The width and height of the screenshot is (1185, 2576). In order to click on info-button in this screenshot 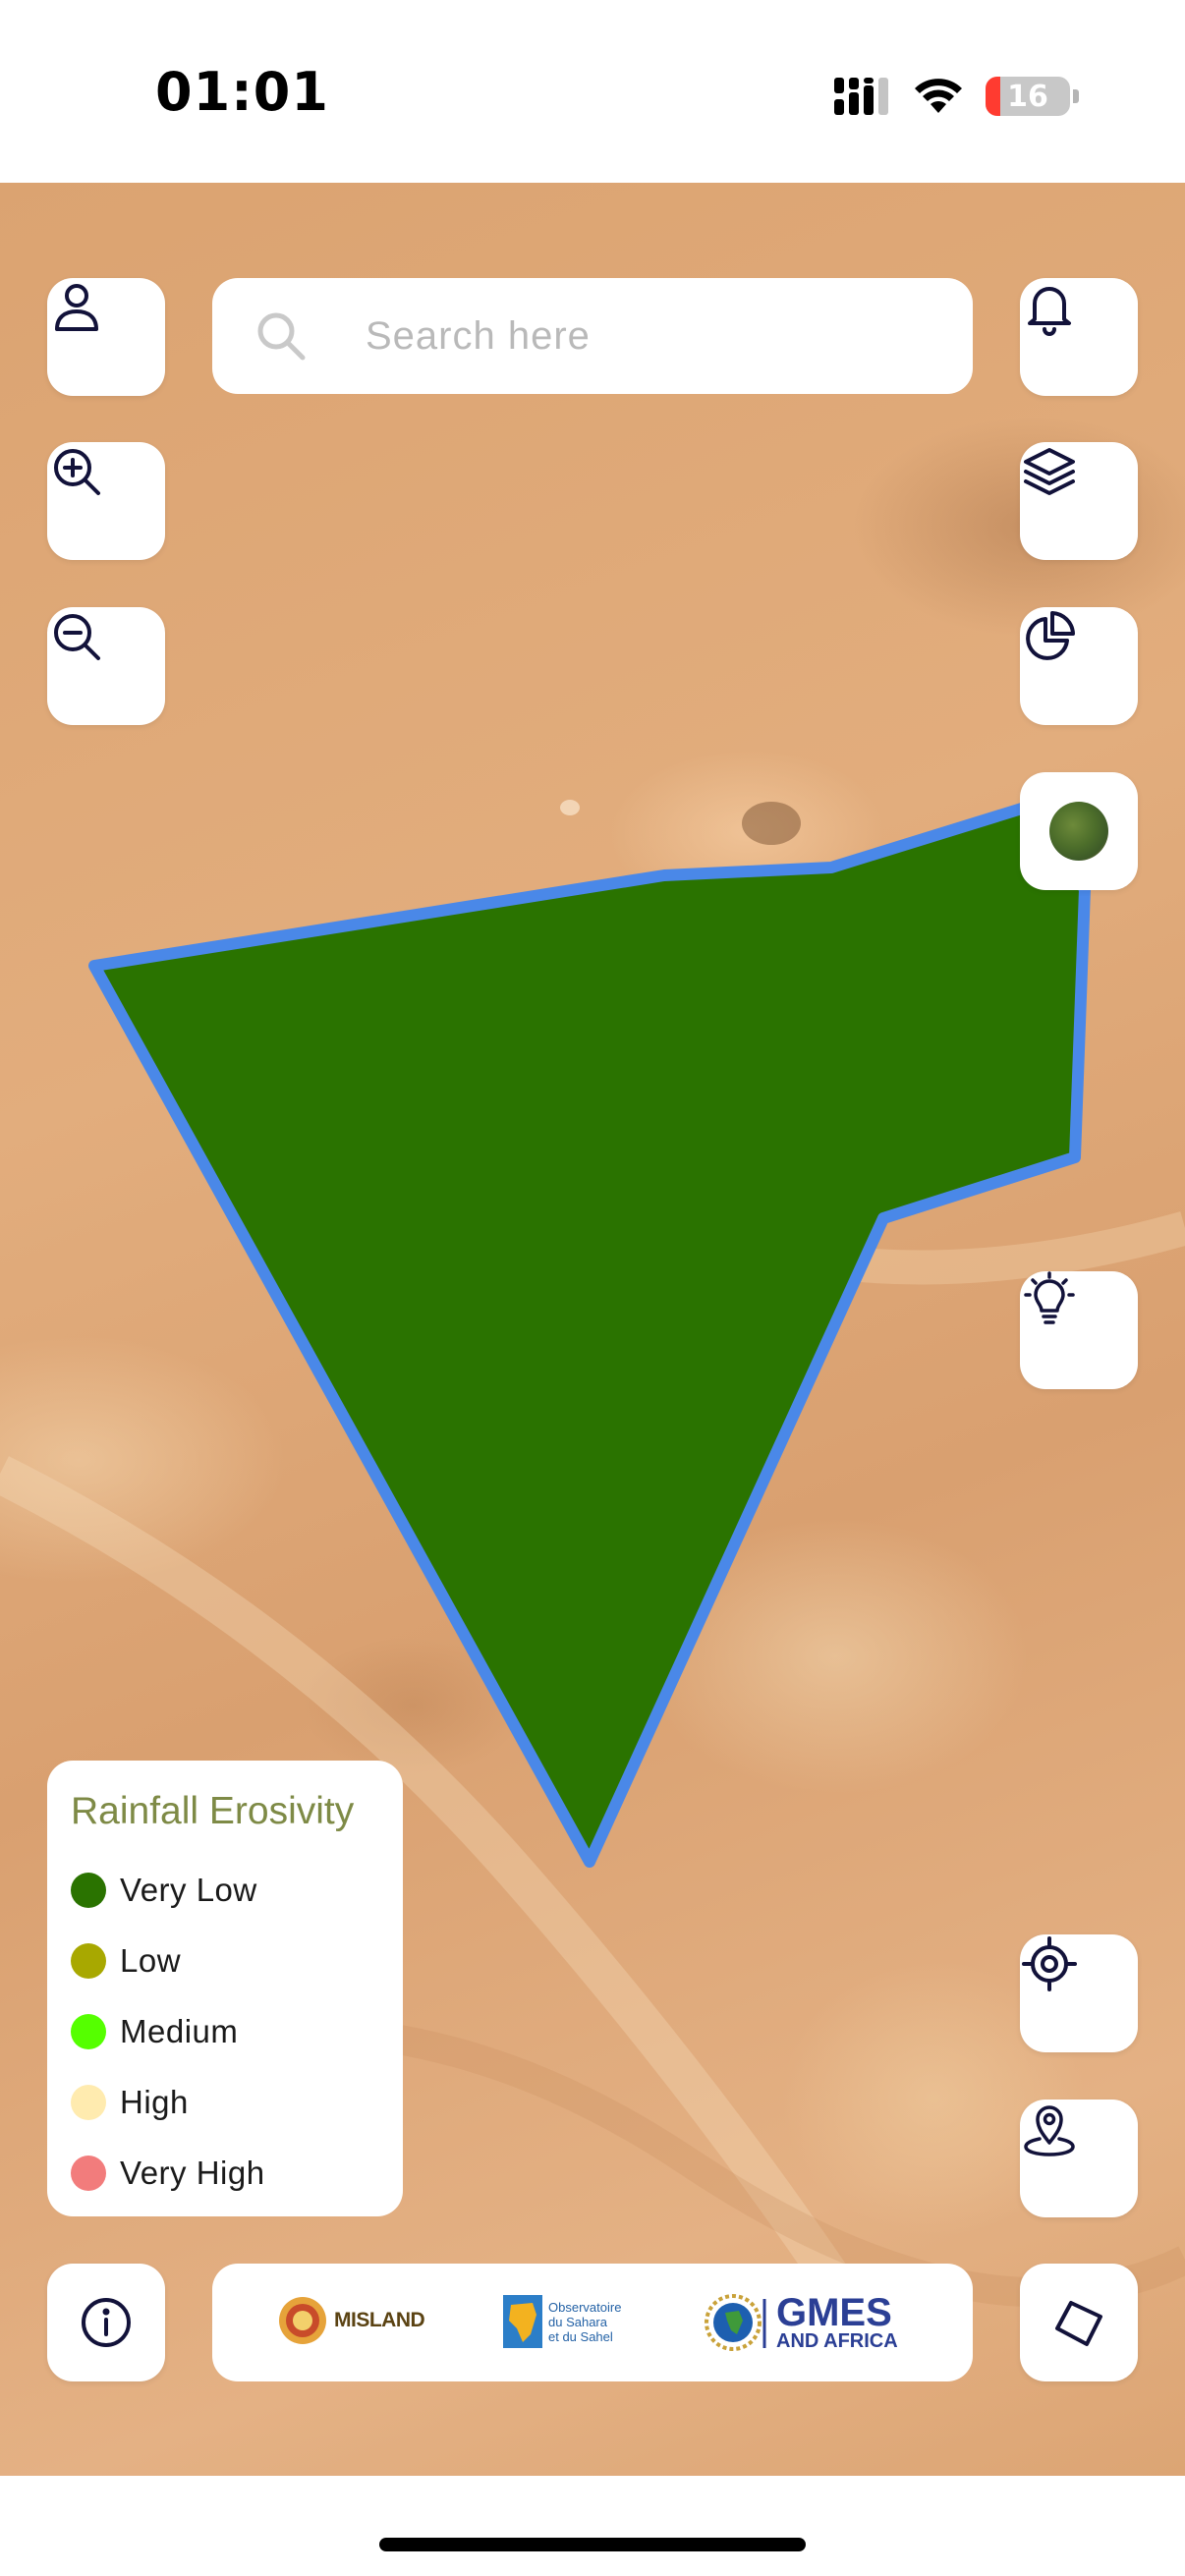, I will do `click(106, 2322)`.